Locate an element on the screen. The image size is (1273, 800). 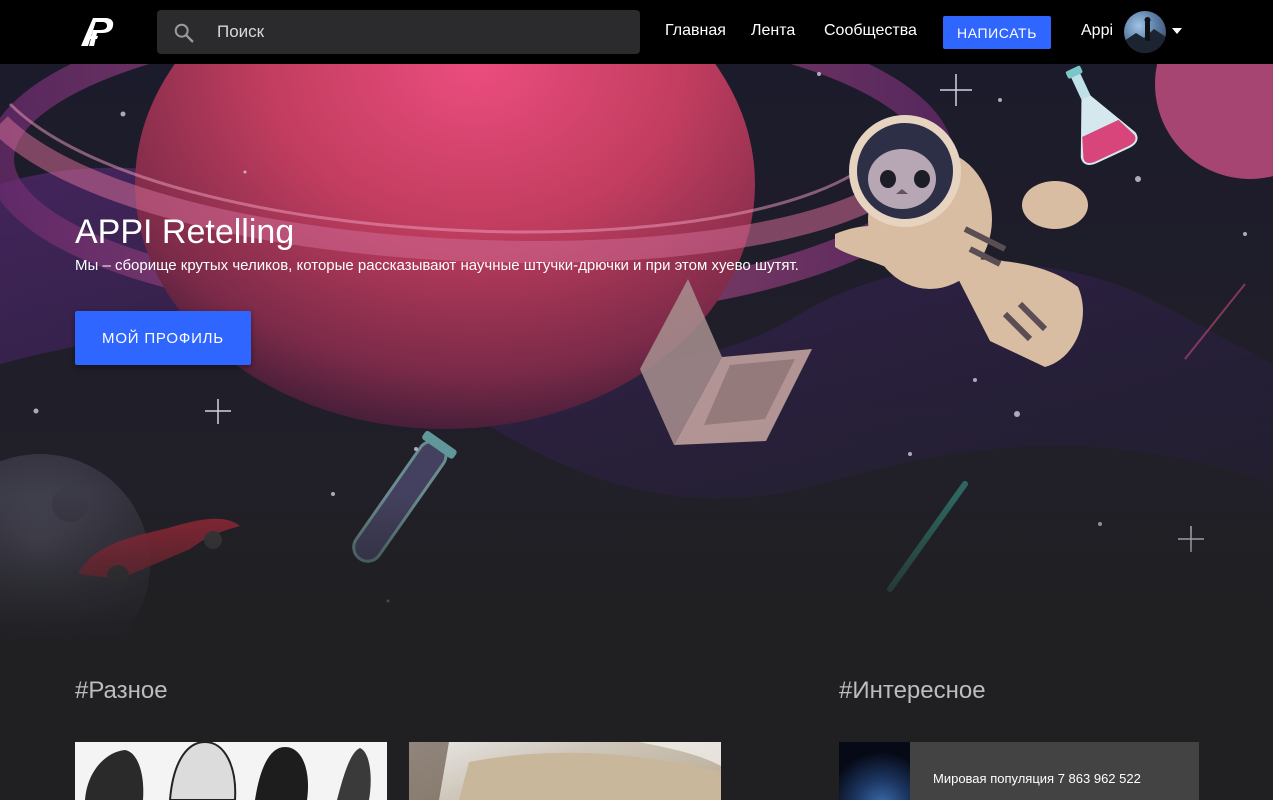
user-avatar is located at coordinates (1145, 32).